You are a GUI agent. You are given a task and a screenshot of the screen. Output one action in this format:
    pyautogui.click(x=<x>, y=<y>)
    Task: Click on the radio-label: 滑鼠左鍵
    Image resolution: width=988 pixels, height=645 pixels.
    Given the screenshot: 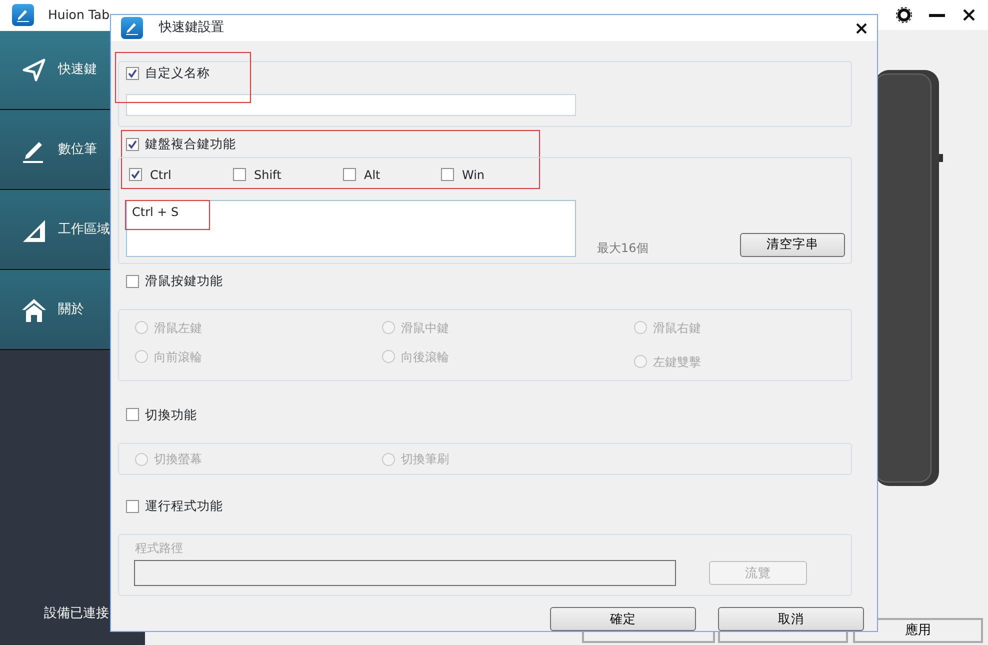 What is the action you would take?
    pyautogui.click(x=178, y=328)
    